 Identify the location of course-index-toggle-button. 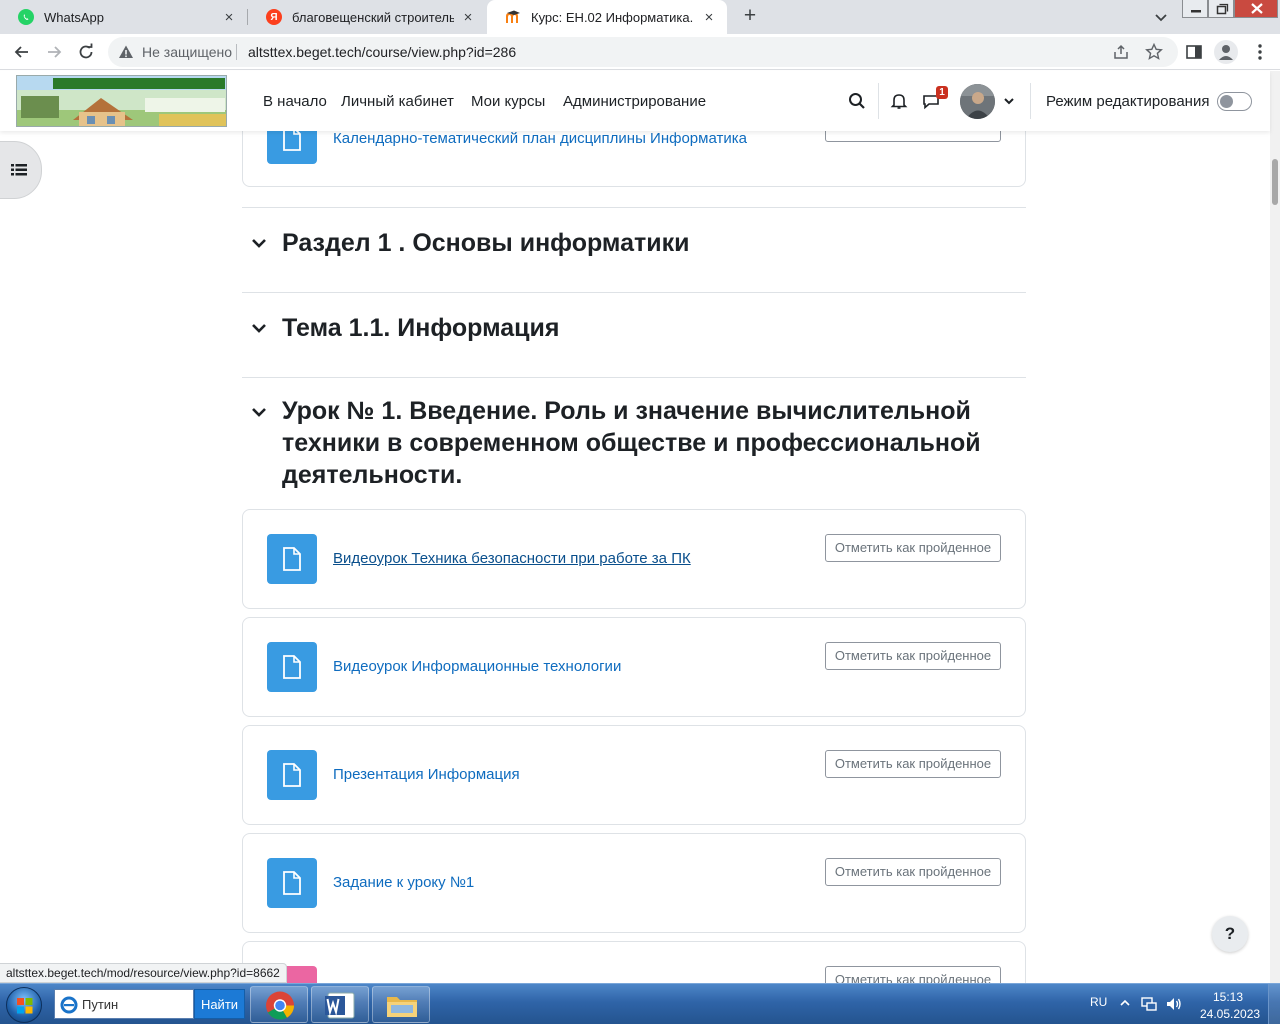
(21, 170).